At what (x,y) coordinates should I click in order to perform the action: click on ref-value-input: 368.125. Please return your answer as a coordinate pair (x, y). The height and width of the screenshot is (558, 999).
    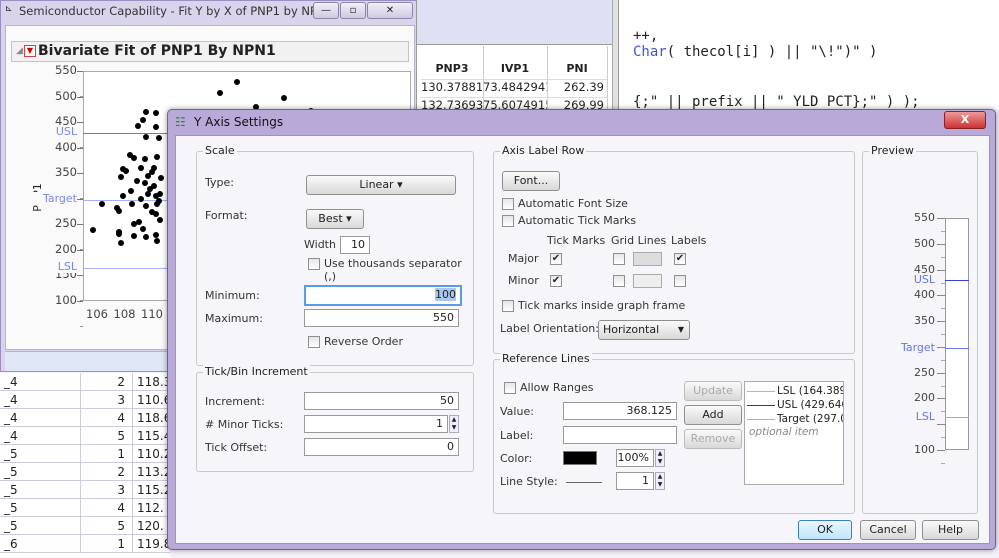
    Looking at the image, I should click on (620, 411).